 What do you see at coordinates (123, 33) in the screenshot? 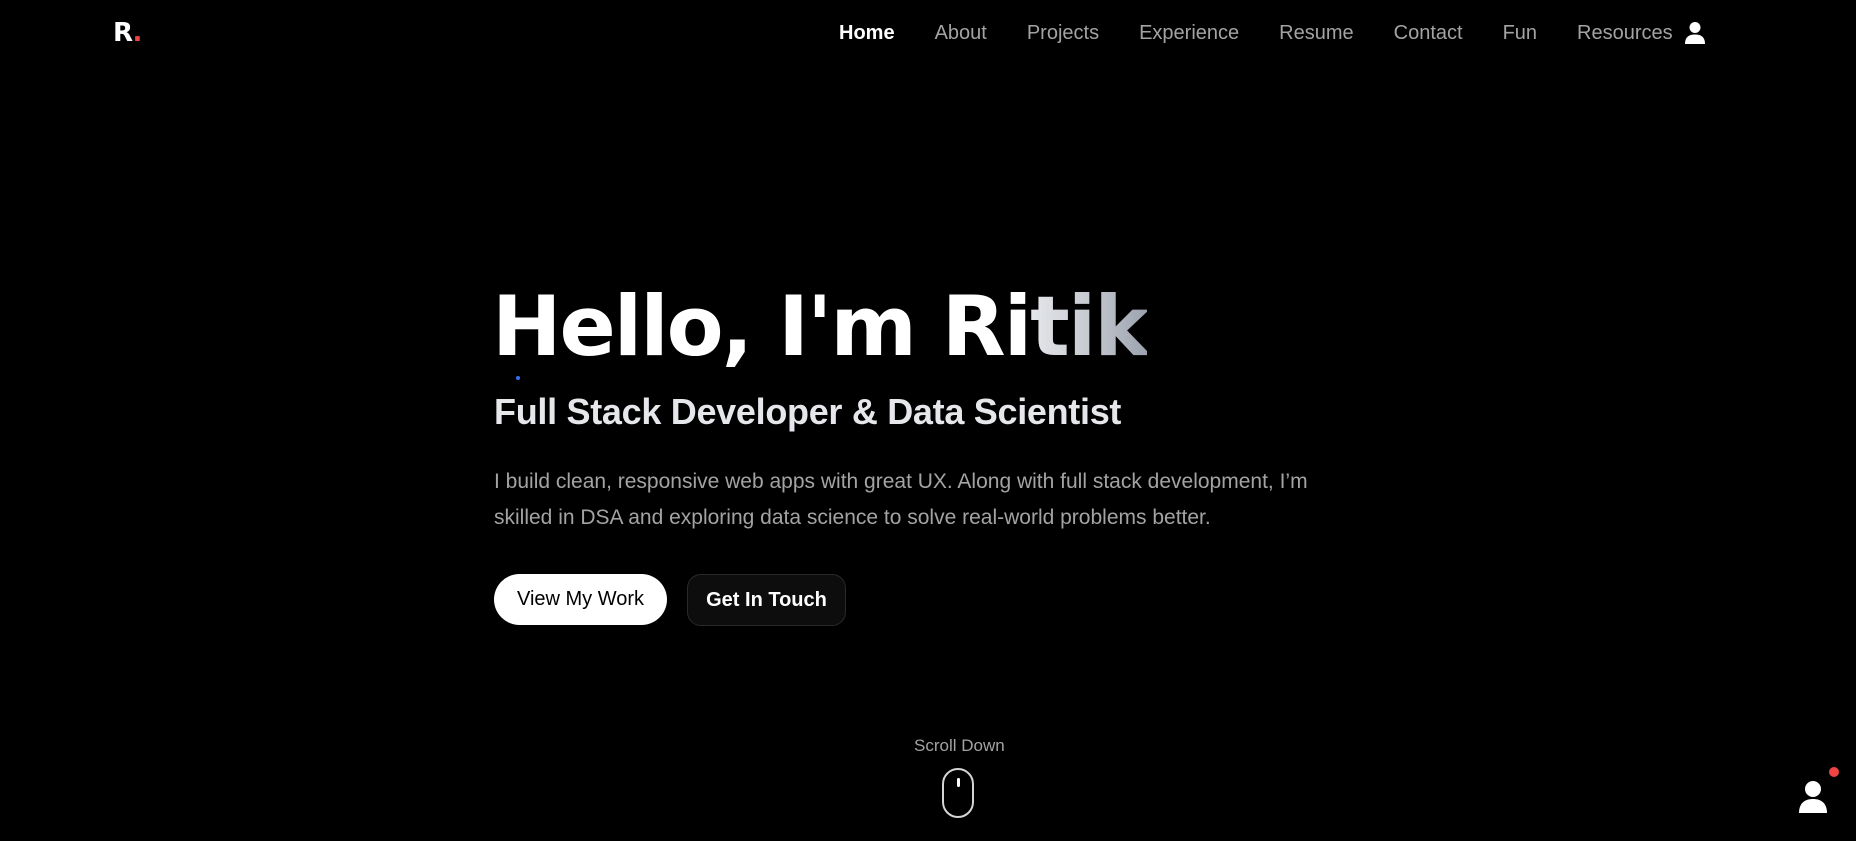
I see `logo-letter: R` at bounding box center [123, 33].